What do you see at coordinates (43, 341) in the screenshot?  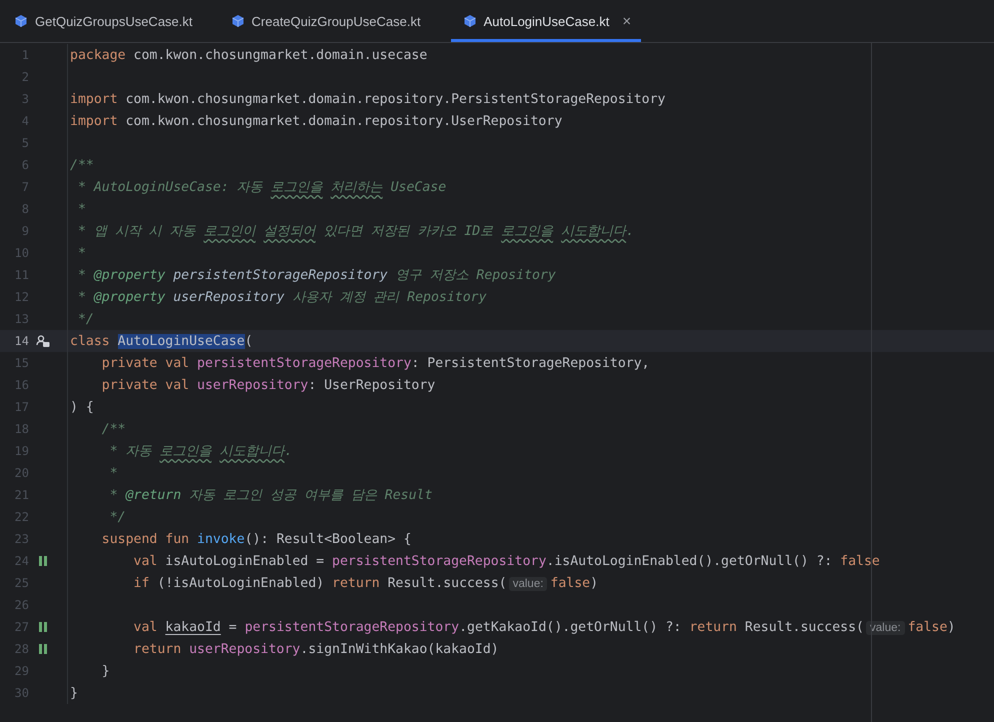 I see `author-icon` at bounding box center [43, 341].